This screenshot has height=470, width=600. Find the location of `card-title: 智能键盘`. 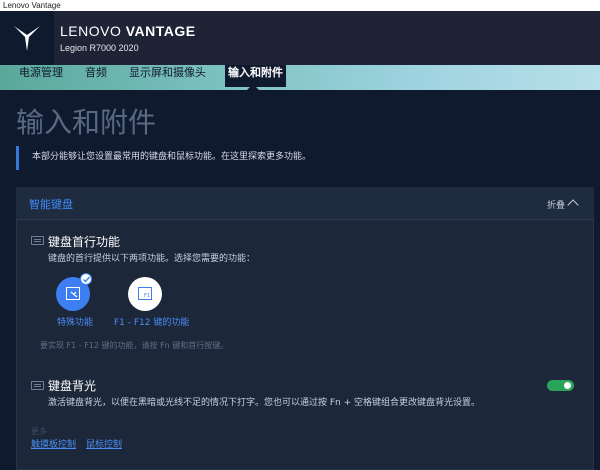

card-title: 智能键盘 is located at coordinates (51, 204).